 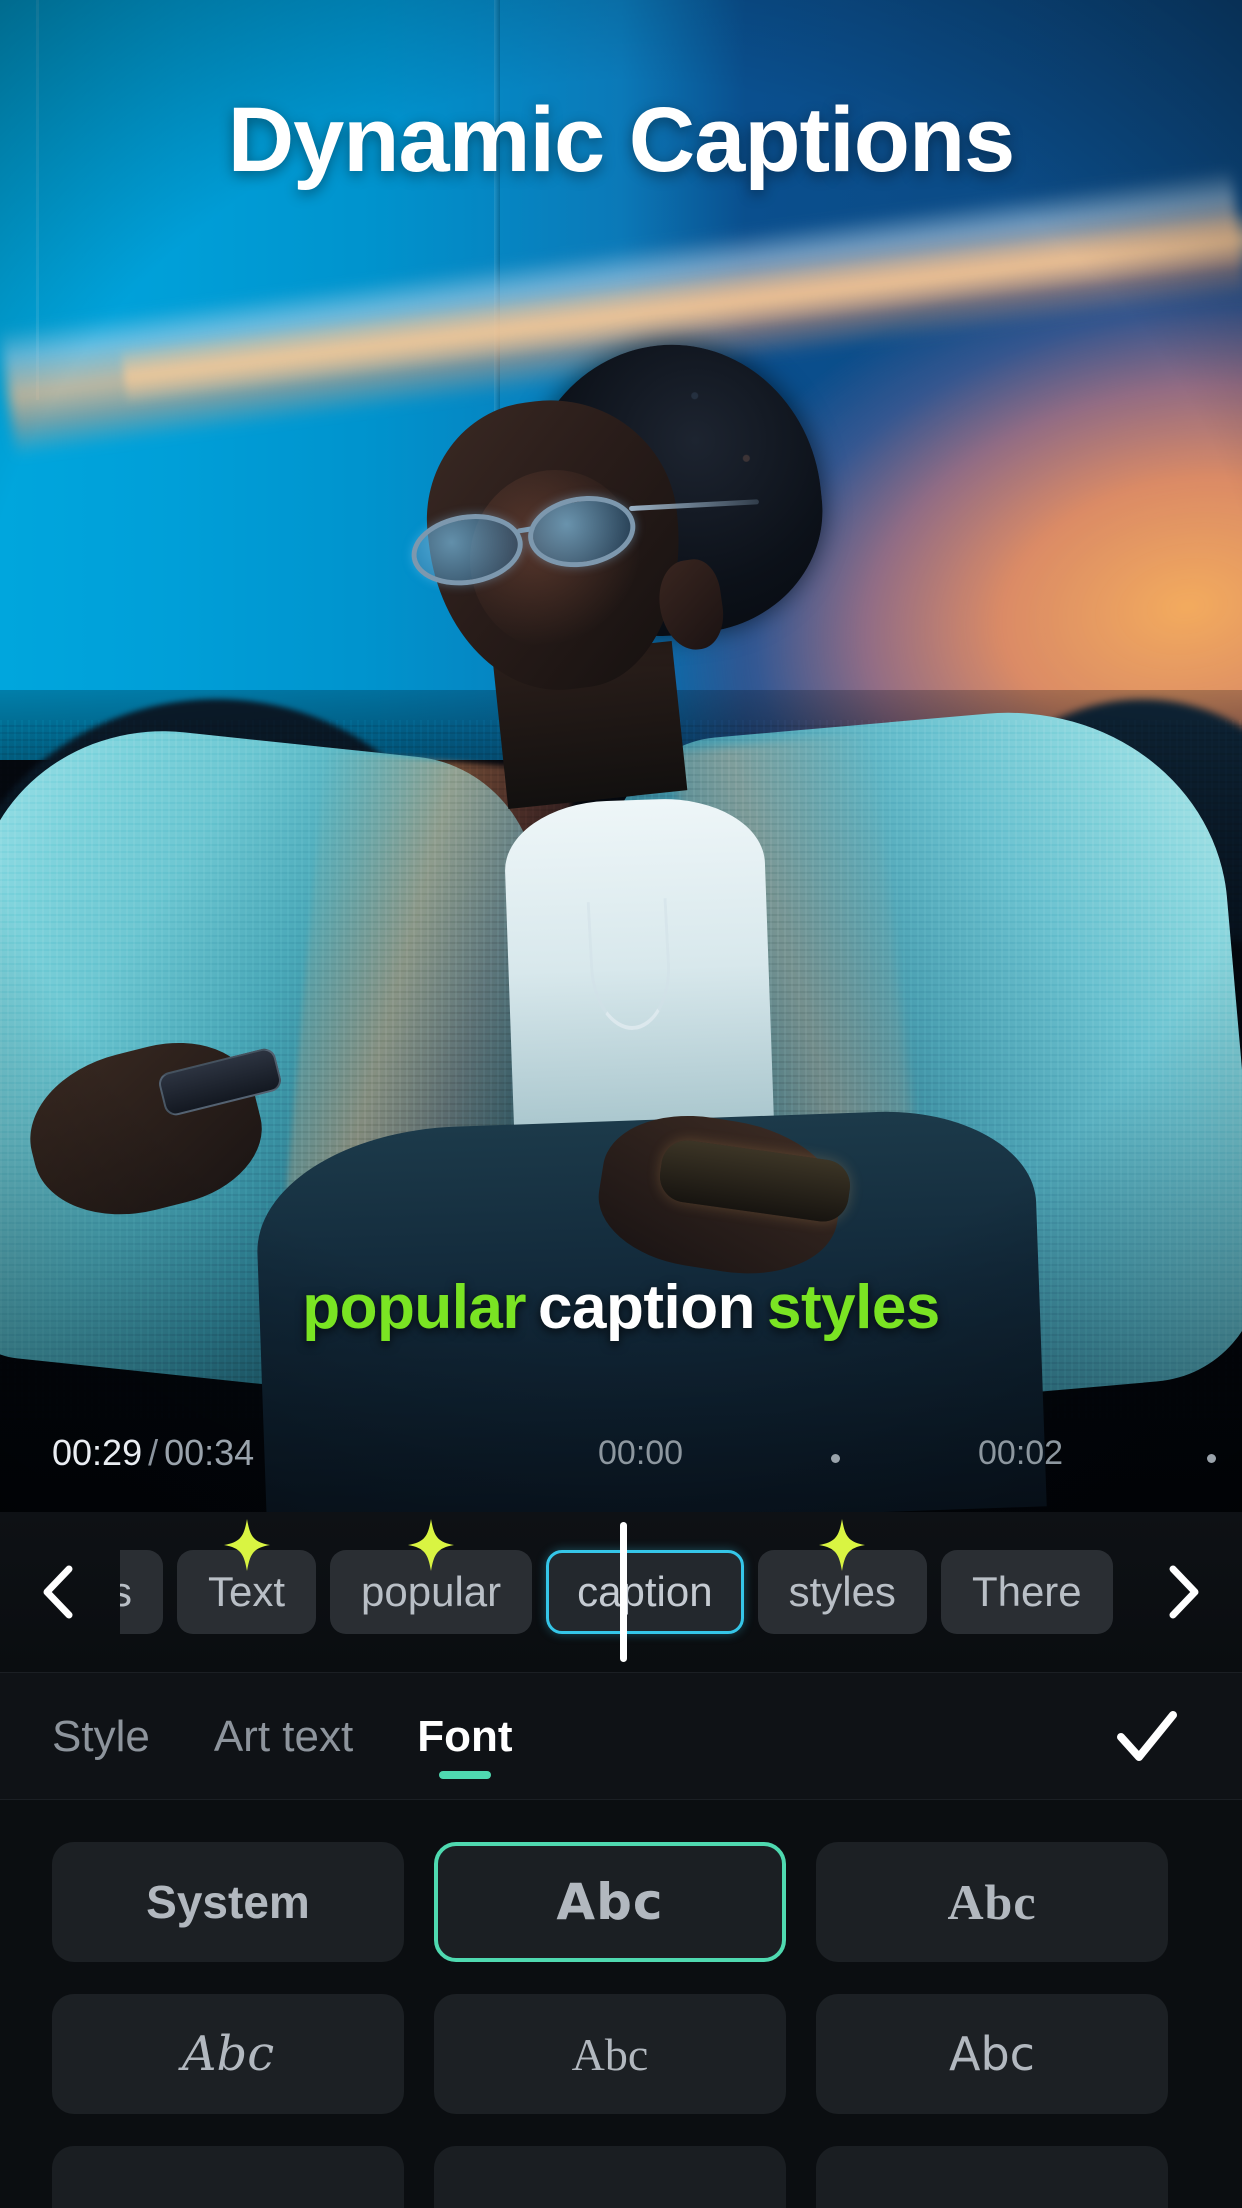 What do you see at coordinates (141, 1592) in the screenshot?
I see `word-chip: s` at bounding box center [141, 1592].